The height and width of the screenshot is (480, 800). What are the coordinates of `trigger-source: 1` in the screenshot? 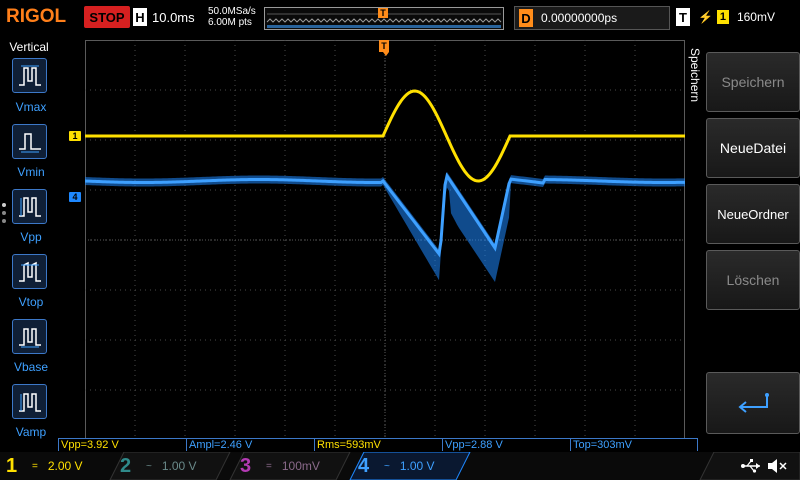 It's located at (722, 17).